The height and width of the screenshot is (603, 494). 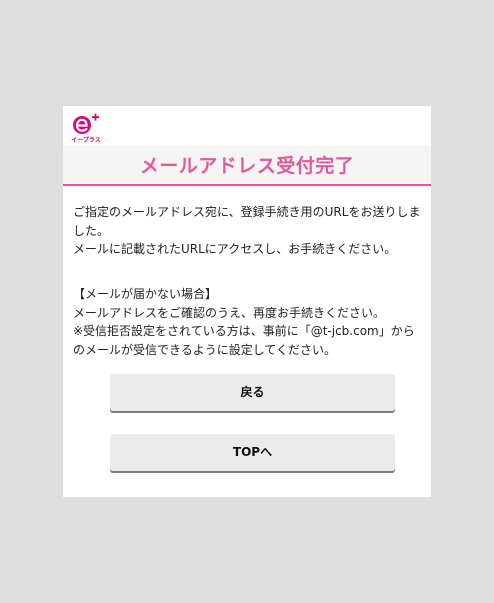 I want to click on eplus-logo: イープラス, so click(x=86, y=128).